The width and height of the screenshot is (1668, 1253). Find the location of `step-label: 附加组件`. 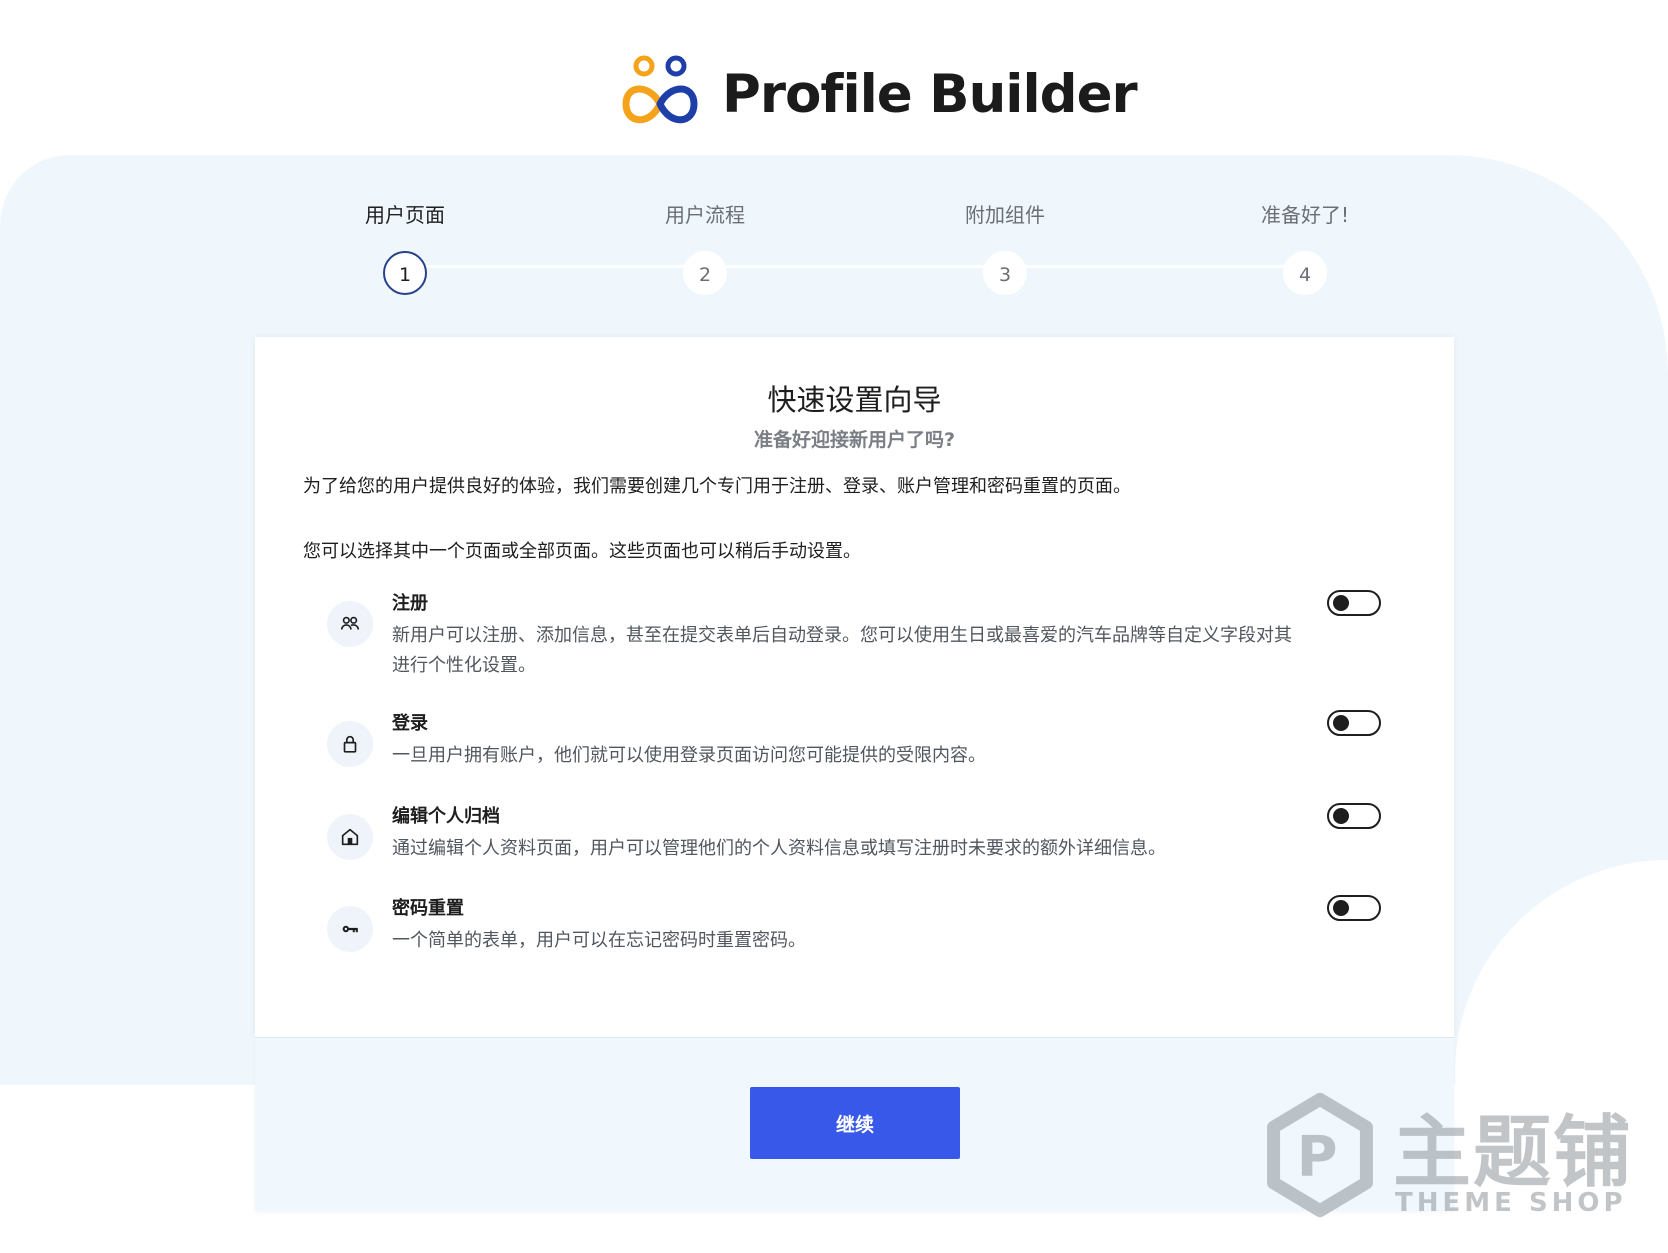

step-label: 附加组件 is located at coordinates (1005, 215).